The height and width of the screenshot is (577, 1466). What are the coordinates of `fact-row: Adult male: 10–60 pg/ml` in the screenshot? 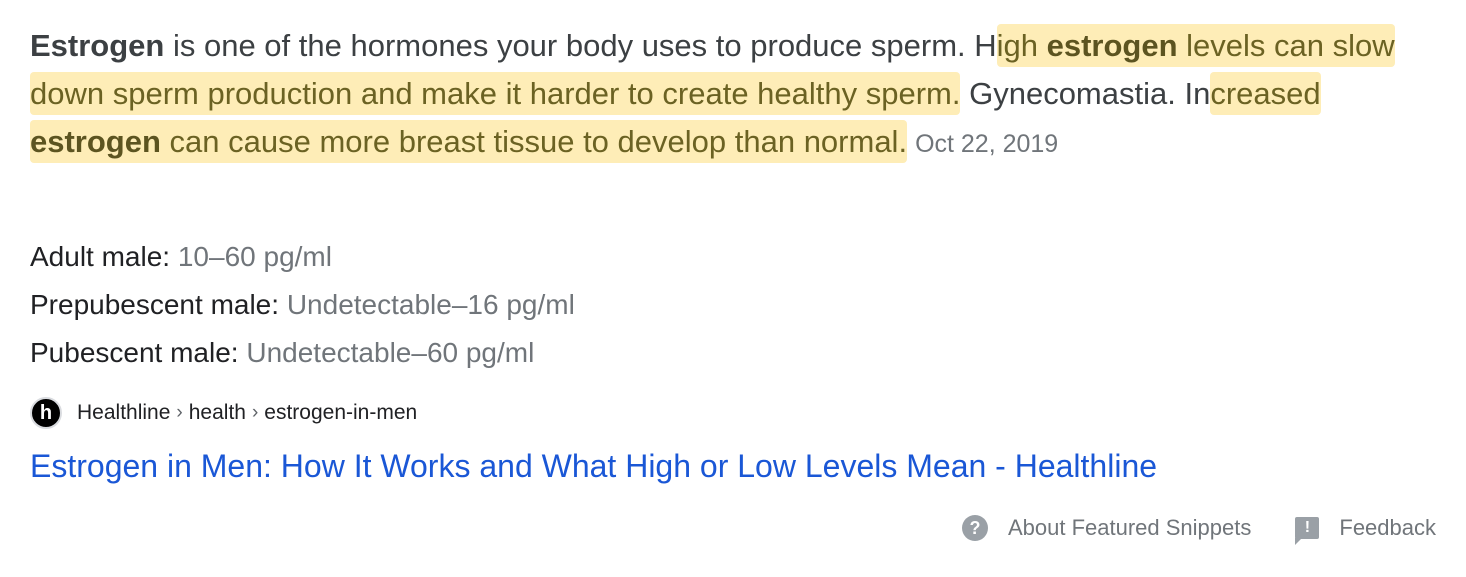 It's located at (302, 257).